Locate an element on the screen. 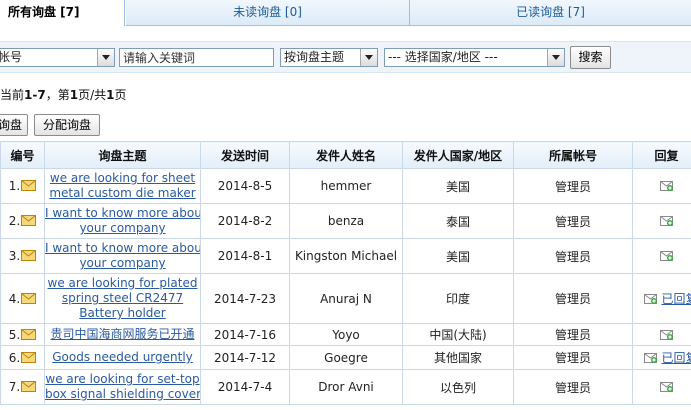 Image resolution: width=691 pixels, height=410 pixels. subject-cell: 贵司中国海商网服务已开通 is located at coordinates (122, 334).